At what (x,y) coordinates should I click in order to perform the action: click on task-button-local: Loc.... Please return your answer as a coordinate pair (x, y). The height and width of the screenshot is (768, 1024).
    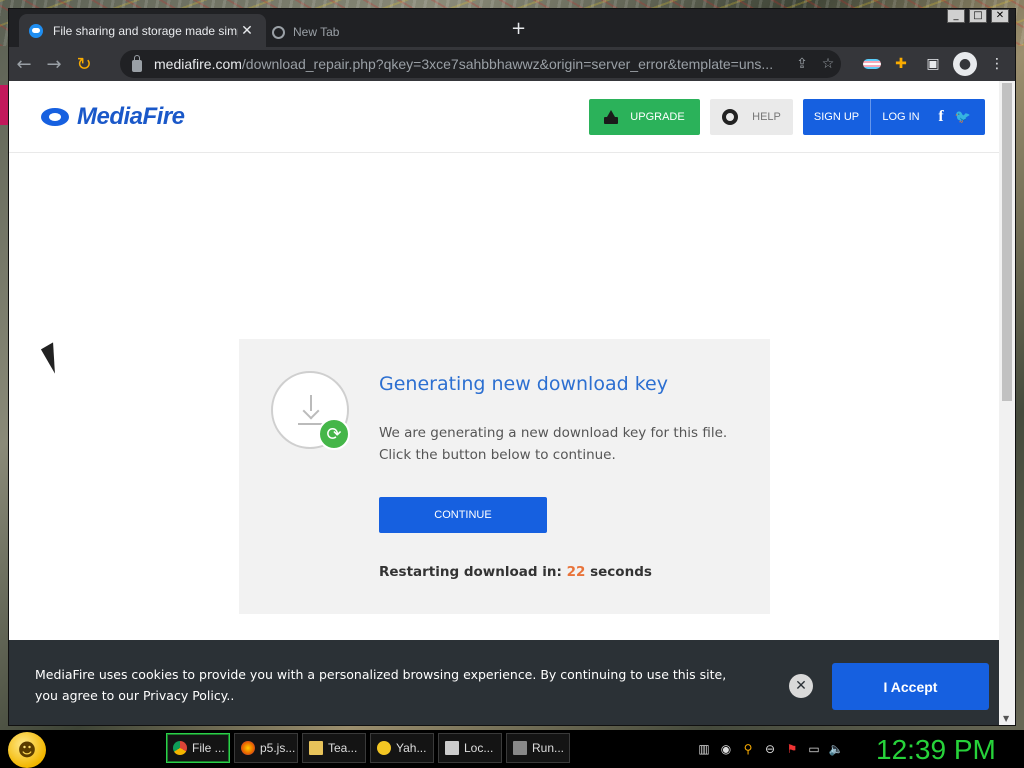
    Looking at the image, I should click on (470, 748).